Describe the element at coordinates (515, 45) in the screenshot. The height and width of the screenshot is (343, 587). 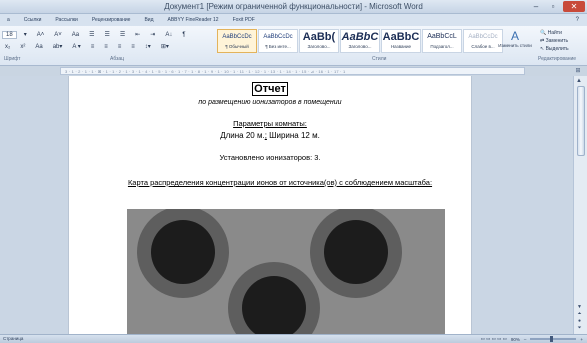
I see `change-styles-label: Изменить стили` at that location.